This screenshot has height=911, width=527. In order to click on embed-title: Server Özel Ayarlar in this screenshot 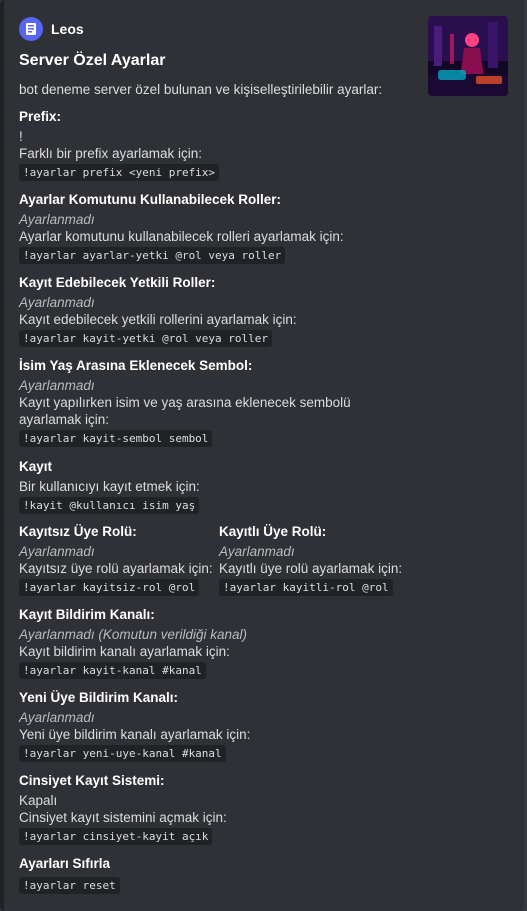, I will do `click(92, 60)`.